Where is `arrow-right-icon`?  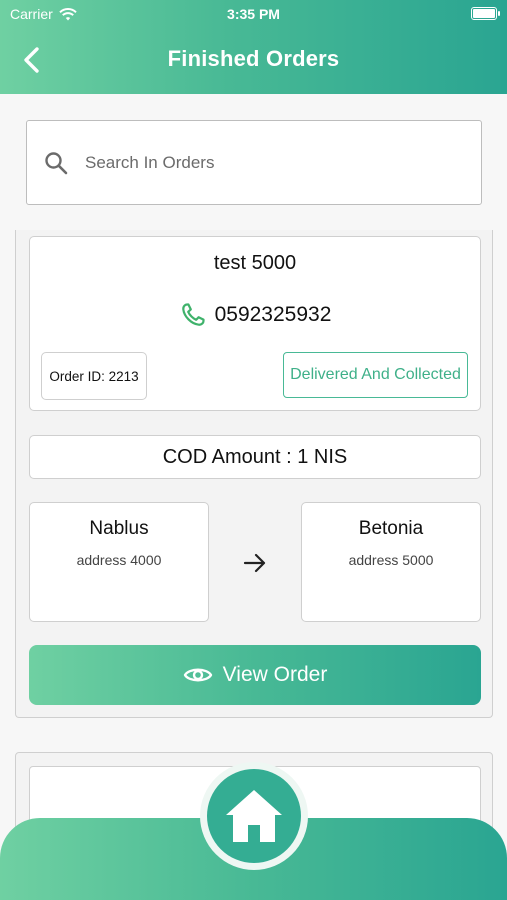 arrow-right-icon is located at coordinates (254, 563).